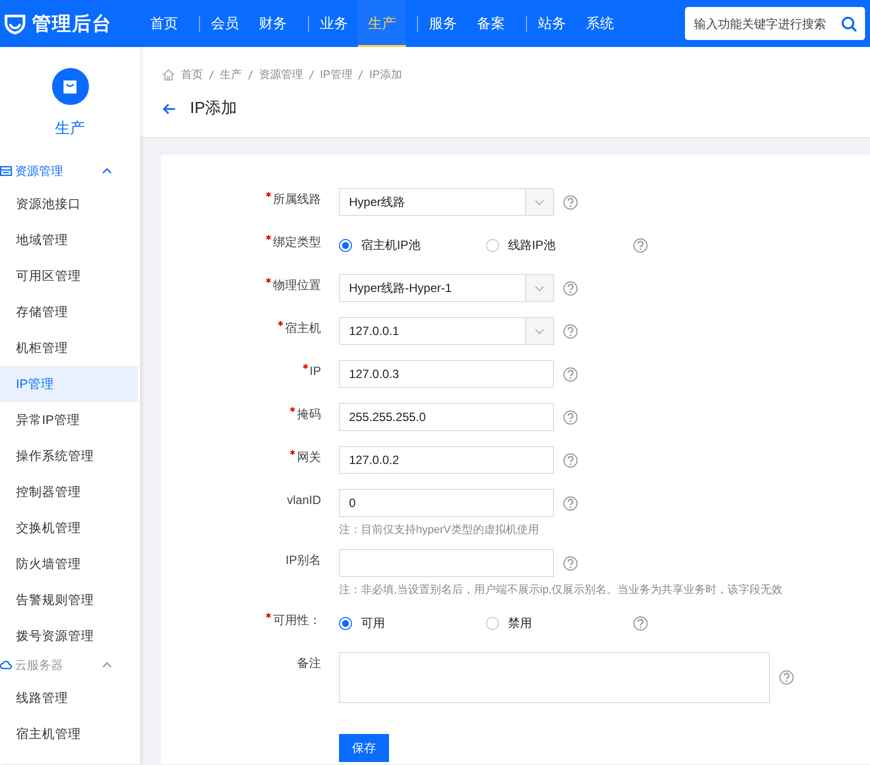 The width and height of the screenshot is (870, 765). What do you see at coordinates (532, 245) in the screenshot?
I see `radio-label: 线路IP池` at bounding box center [532, 245].